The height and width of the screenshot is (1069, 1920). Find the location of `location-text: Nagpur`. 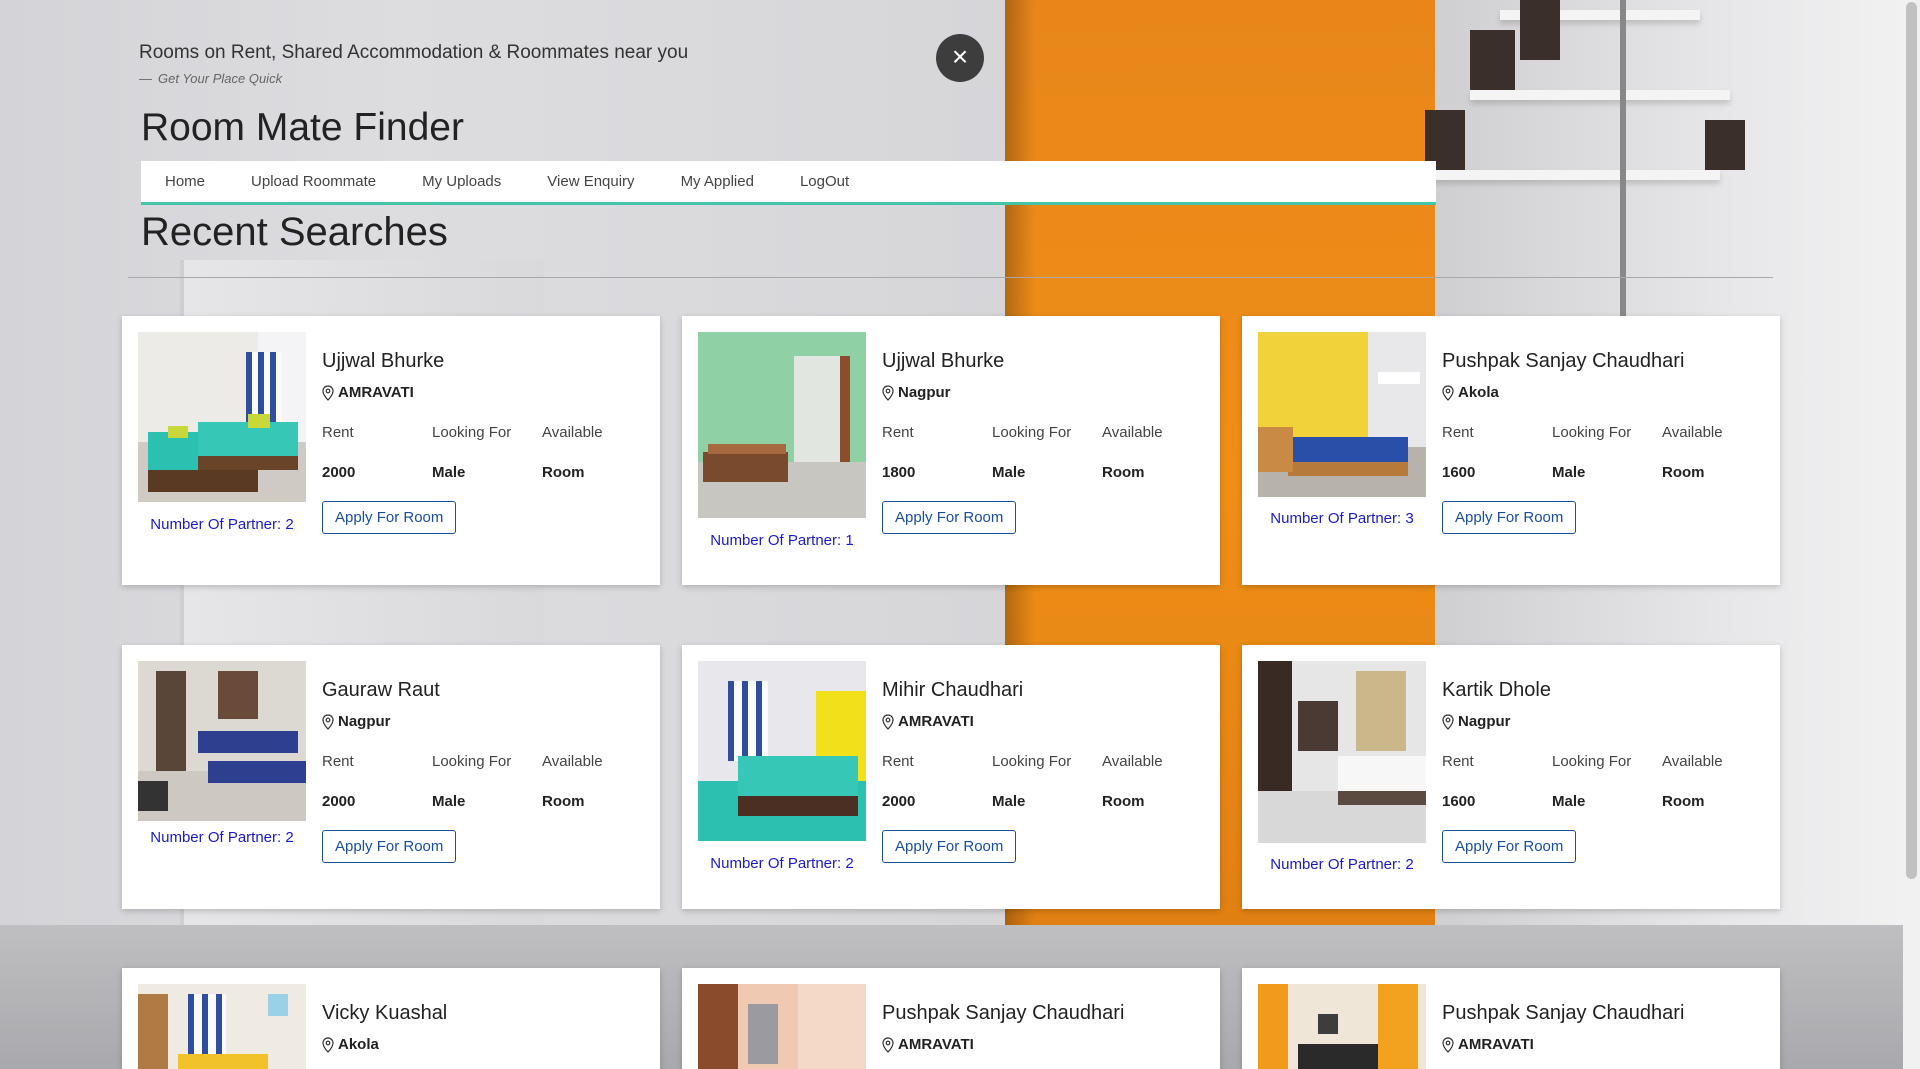

location-text: Nagpur is located at coordinates (924, 392).